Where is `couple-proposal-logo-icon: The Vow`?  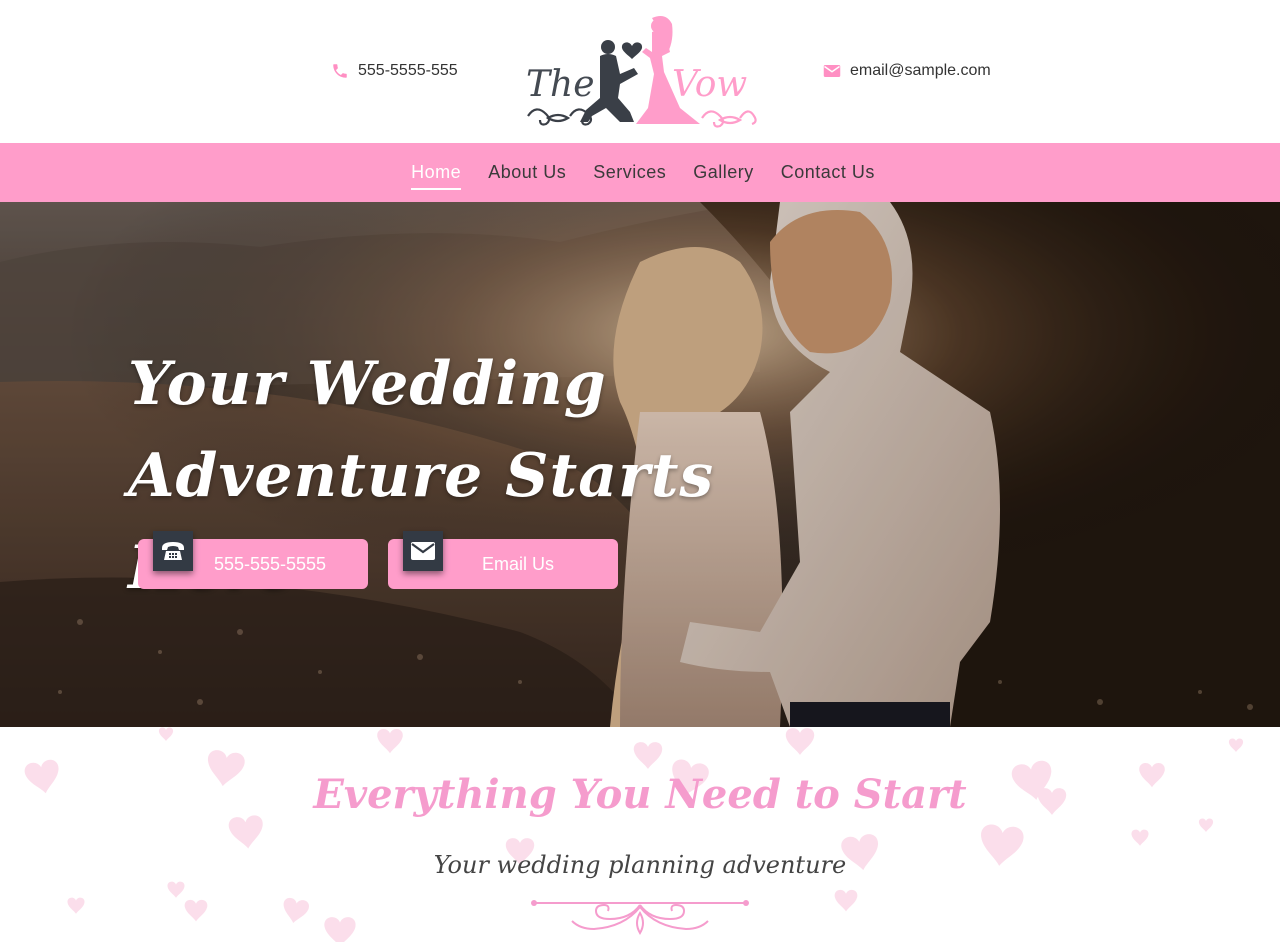
couple-proposal-logo-icon: The Vow is located at coordinates (641, 72).